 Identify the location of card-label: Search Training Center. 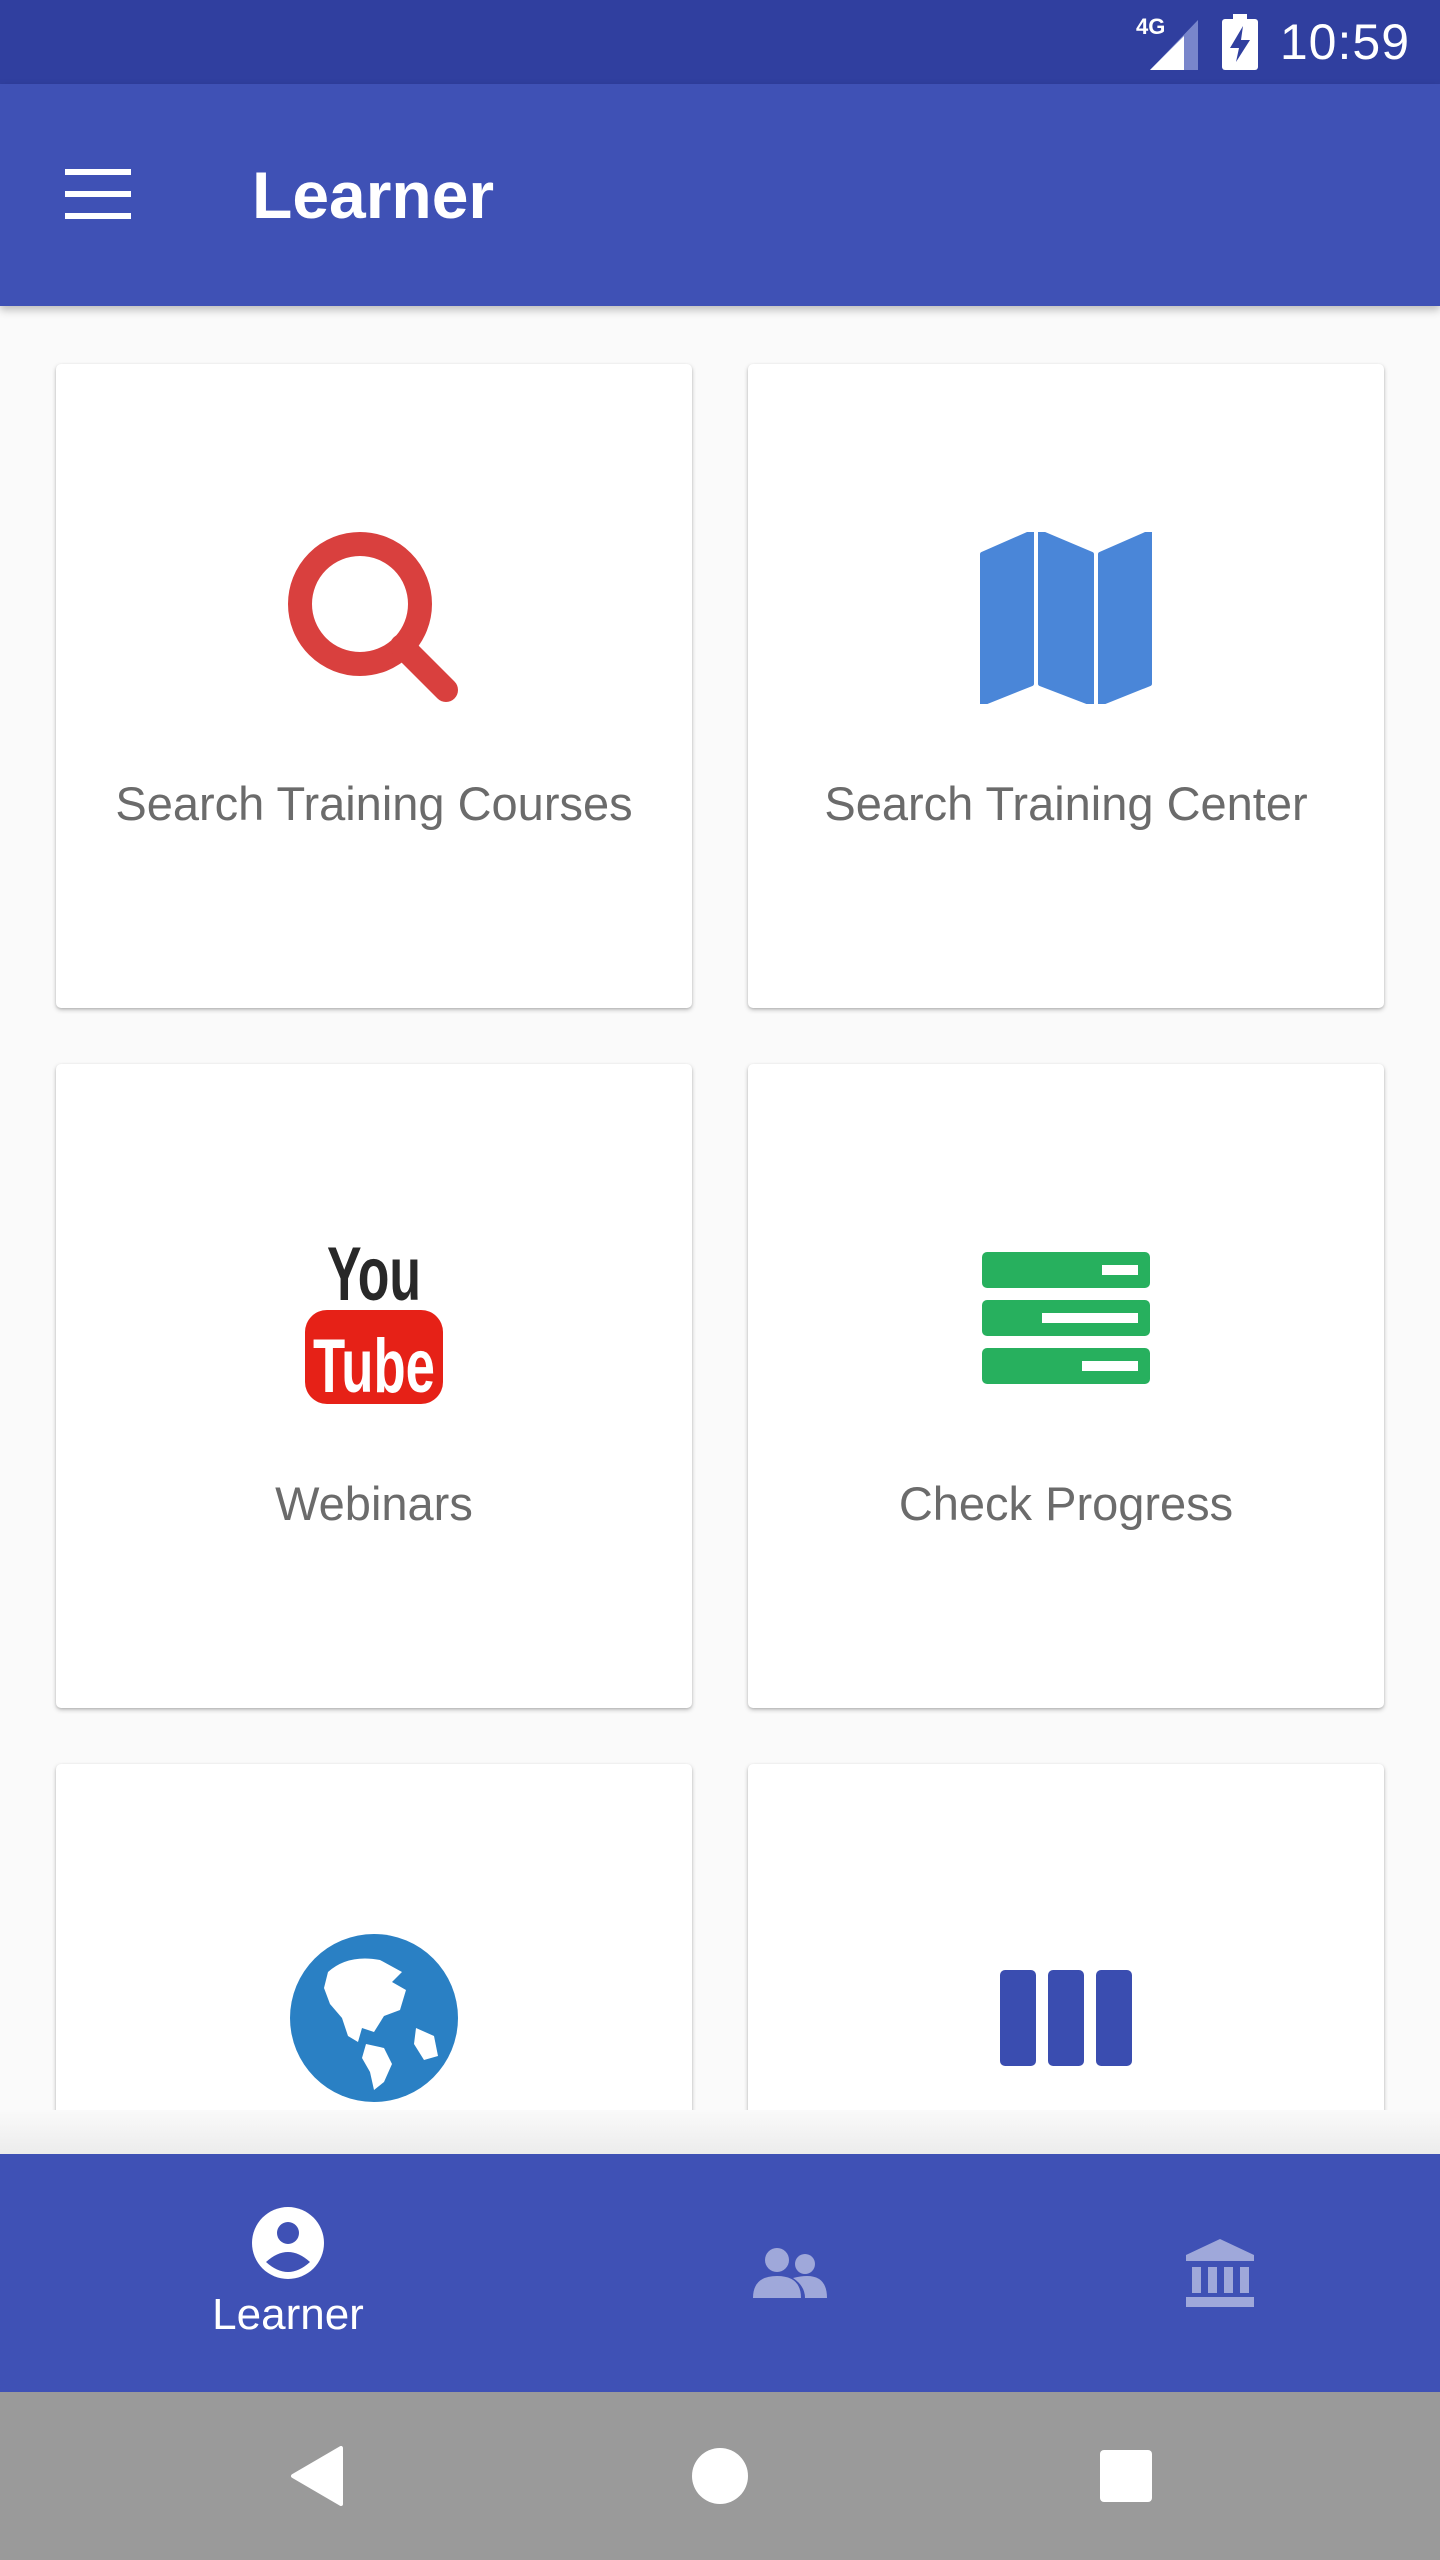
(1066, 803).